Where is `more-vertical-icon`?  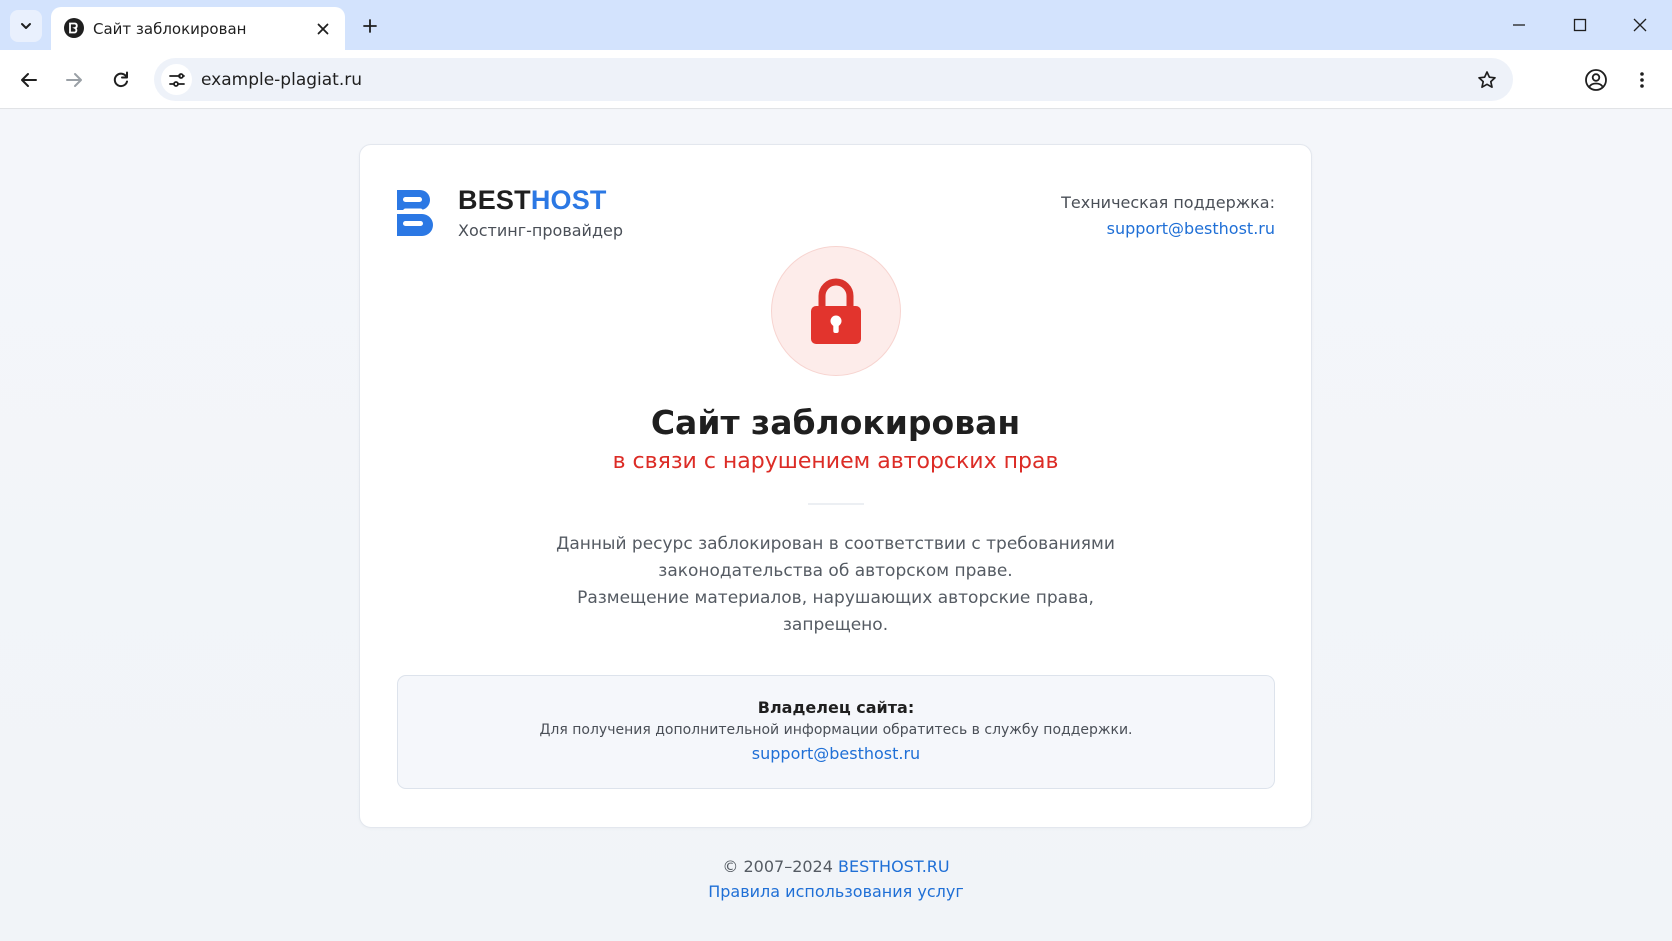
more-vertical-icon is located at coordinates (1642, 80).